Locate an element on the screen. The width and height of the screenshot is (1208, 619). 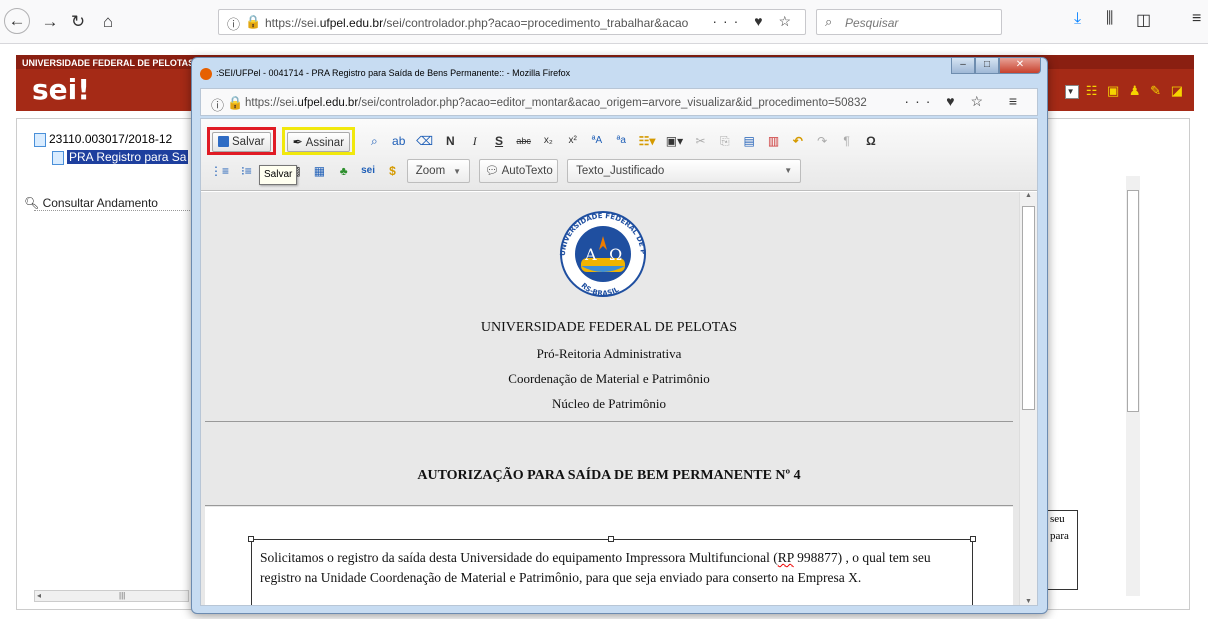
firefox-icon is located at coordinates (206, 73).